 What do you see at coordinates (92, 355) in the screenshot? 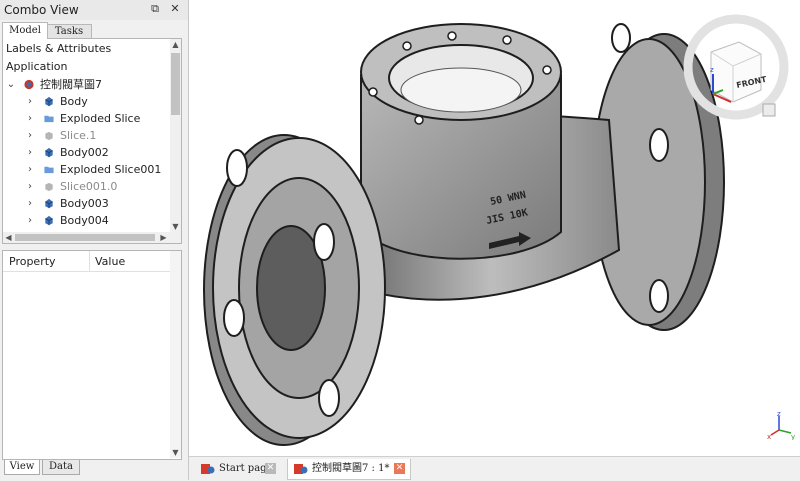
I see `property-editor: Property Value ▼` at bounding box center [92, 355].